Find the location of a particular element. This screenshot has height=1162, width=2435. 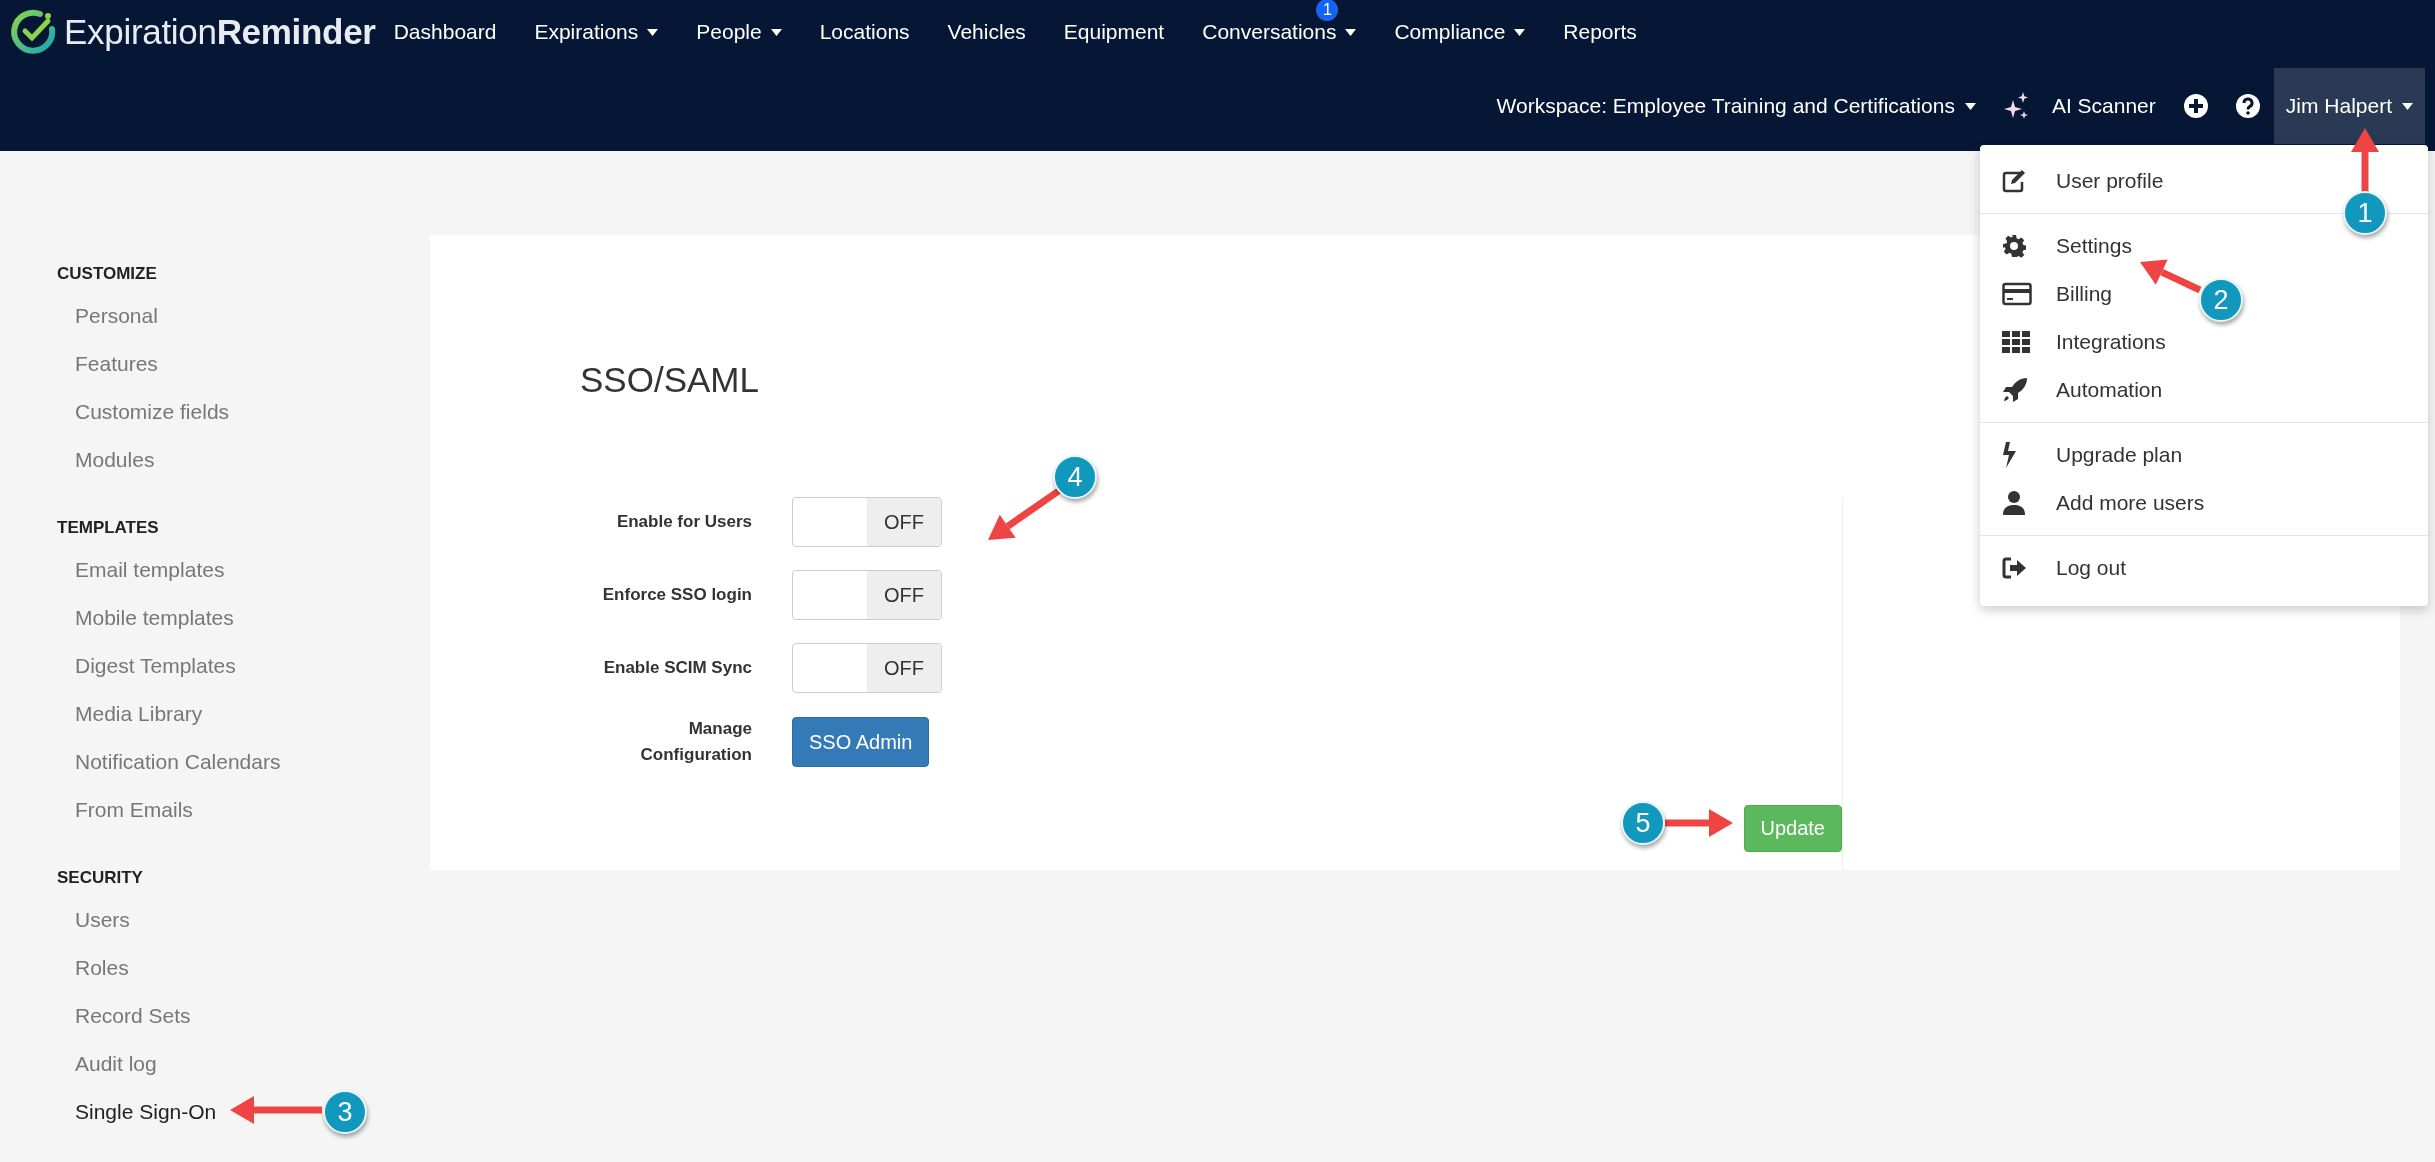

user-menu-button: Jim Halpert is located at coordinates (2349, 106).